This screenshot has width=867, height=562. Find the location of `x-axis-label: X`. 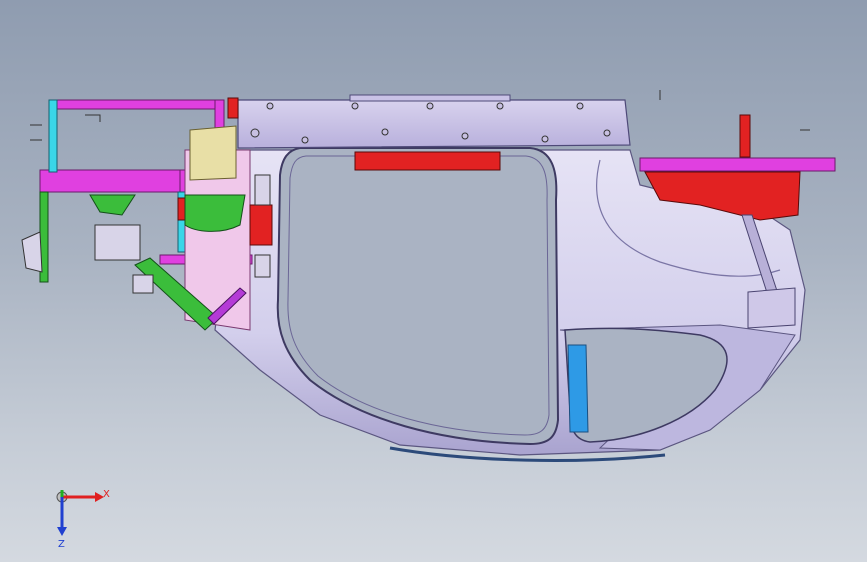

x-axis-label: X is located at coordinates (106, 494).